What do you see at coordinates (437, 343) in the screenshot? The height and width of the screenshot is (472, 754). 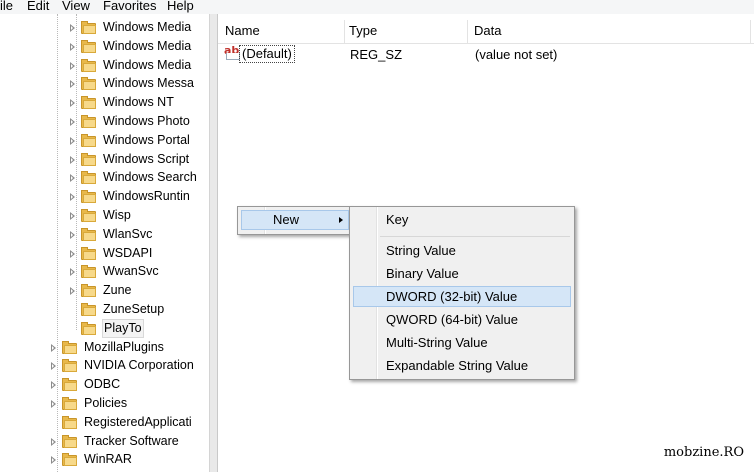 I see `submenu-multi-string-value: Multi-String Value` at bounding box center [437, 343].